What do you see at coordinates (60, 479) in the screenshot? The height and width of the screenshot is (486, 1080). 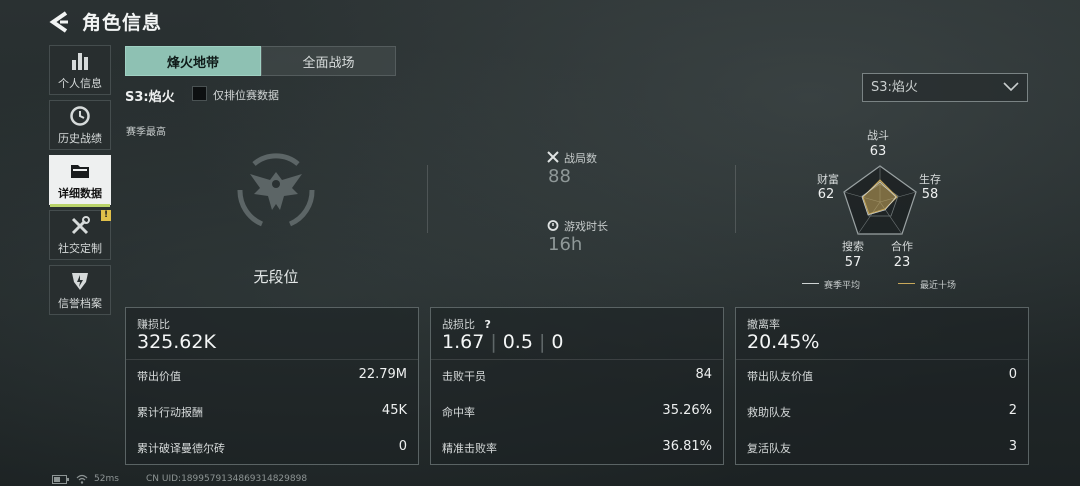 I see `battery-icon` at bounding box center [60, 479].